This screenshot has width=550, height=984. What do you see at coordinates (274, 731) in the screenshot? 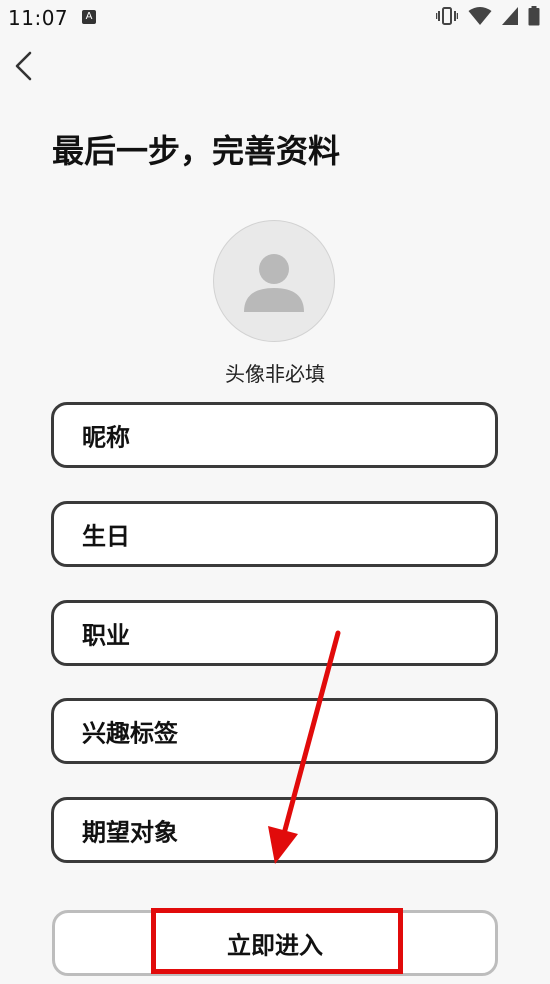
I see `interest-tags-field: 兴趣标签` at bounding box center [274, 731].